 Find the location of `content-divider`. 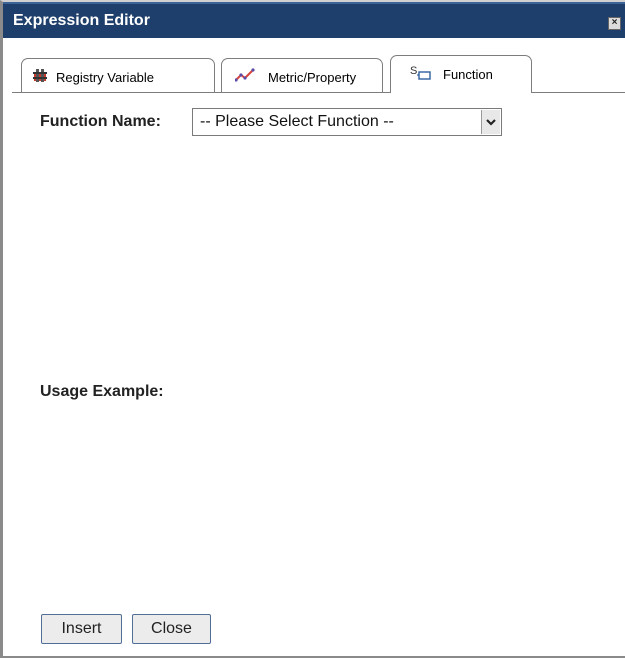

content-divider is located at coordinates (318, 92).